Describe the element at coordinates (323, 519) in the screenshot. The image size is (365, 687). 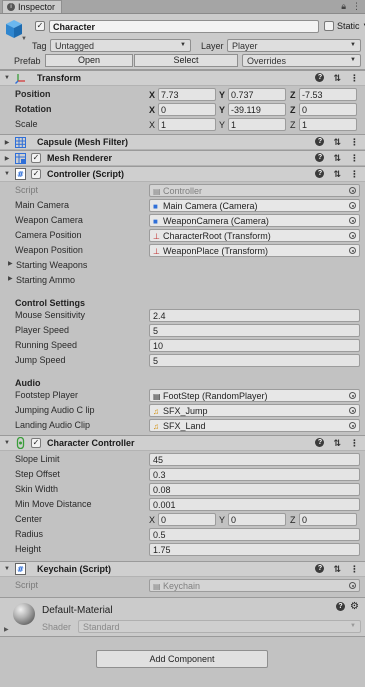
I see `center-z: Z0` at that location.